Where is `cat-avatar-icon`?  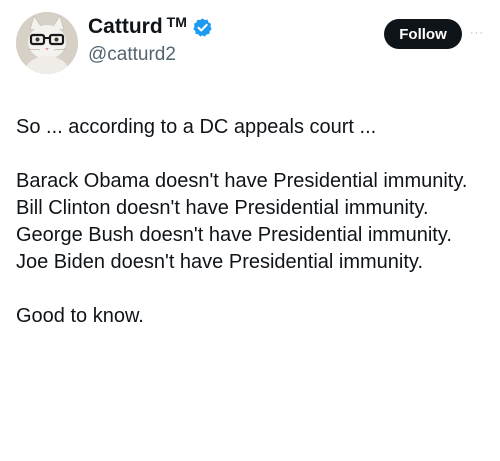
cat-avatar-icon is located at coordinates (47, 43).